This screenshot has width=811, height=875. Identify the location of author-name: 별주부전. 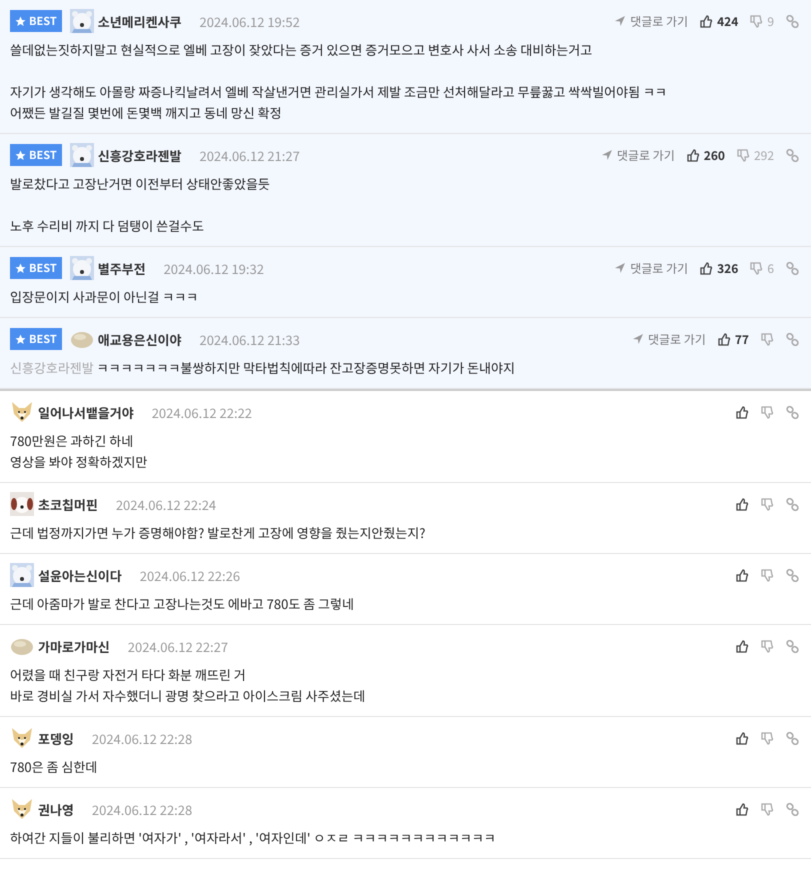
(122, 268).